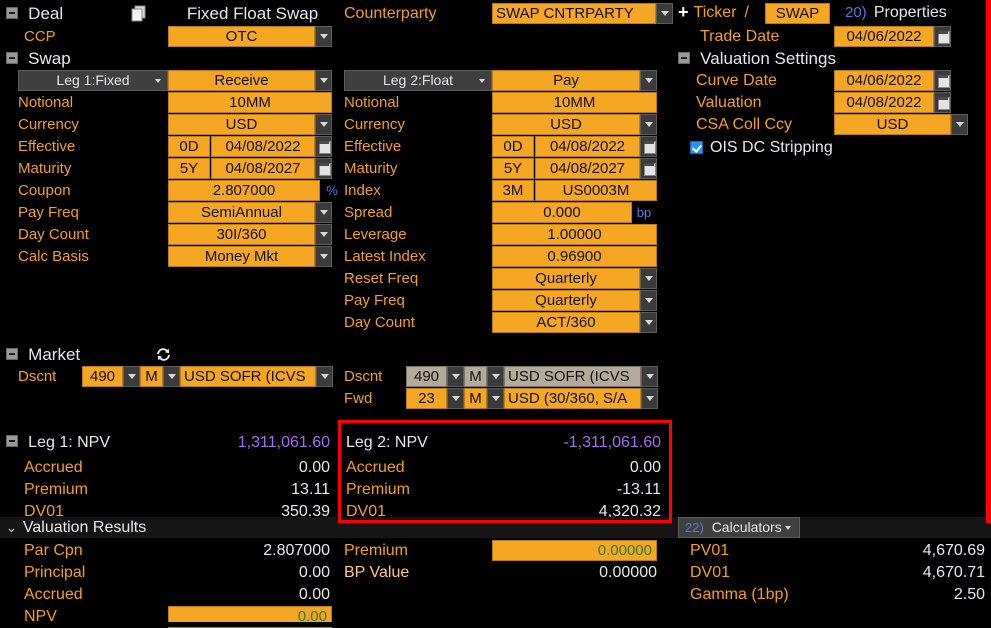 This screenshot has width=991, height=628. Describe the element at coordinates (426, 398) in the screenshot. I see `market-leg2-fwd-num: 23` at that location.